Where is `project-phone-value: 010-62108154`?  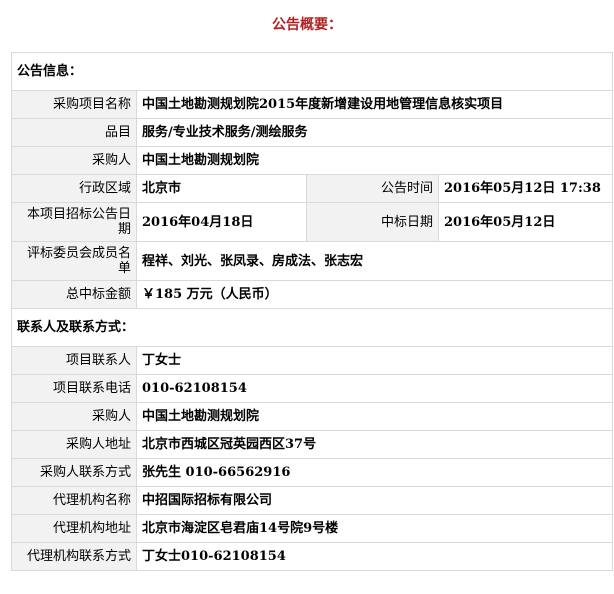
project-phone-value: 010-62108154 is located at coordinates (374, 388).